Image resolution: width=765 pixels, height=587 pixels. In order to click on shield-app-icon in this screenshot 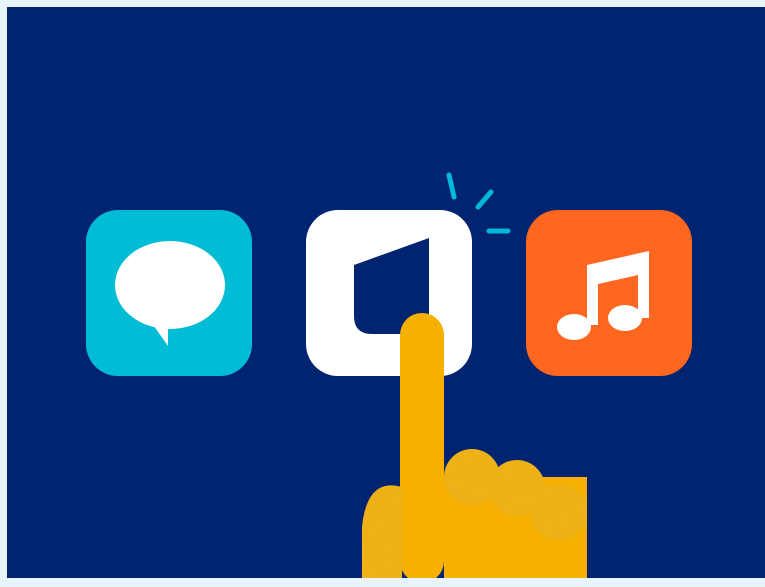, I will do `click(389, 293)`.